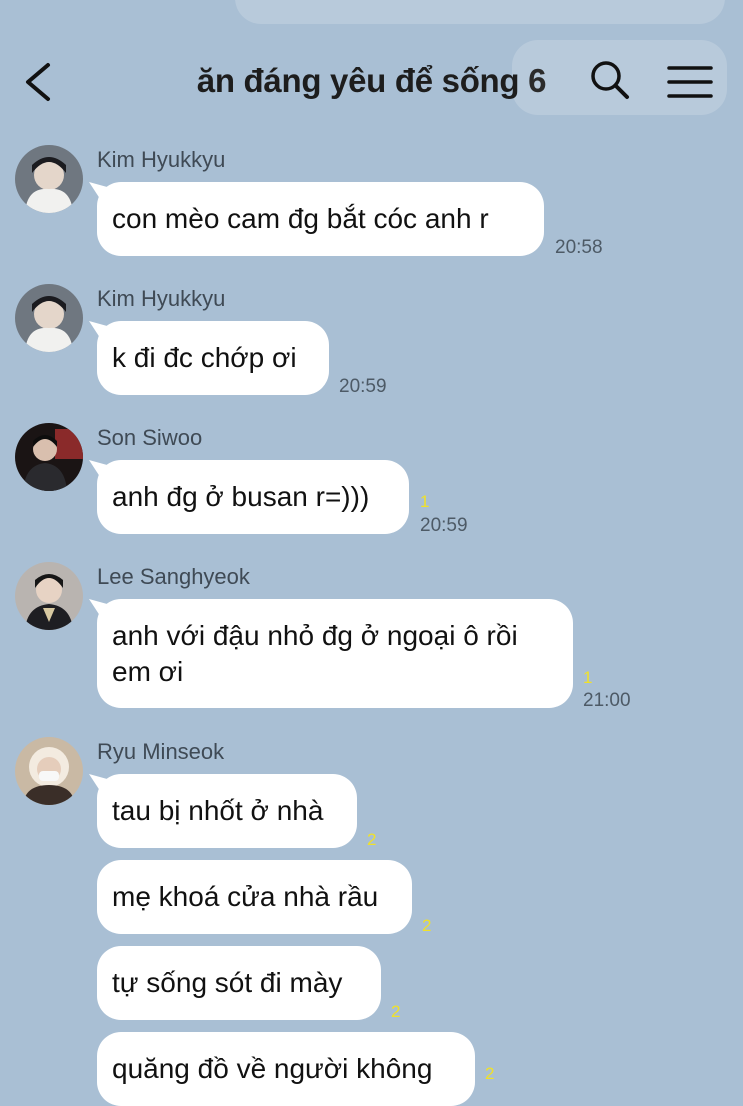 This screenshot has width=743, height=1106. Describe the element at coordinates (272, 1068) in the screenshot. I see `message-text: quăng đồ về người không` at that location.